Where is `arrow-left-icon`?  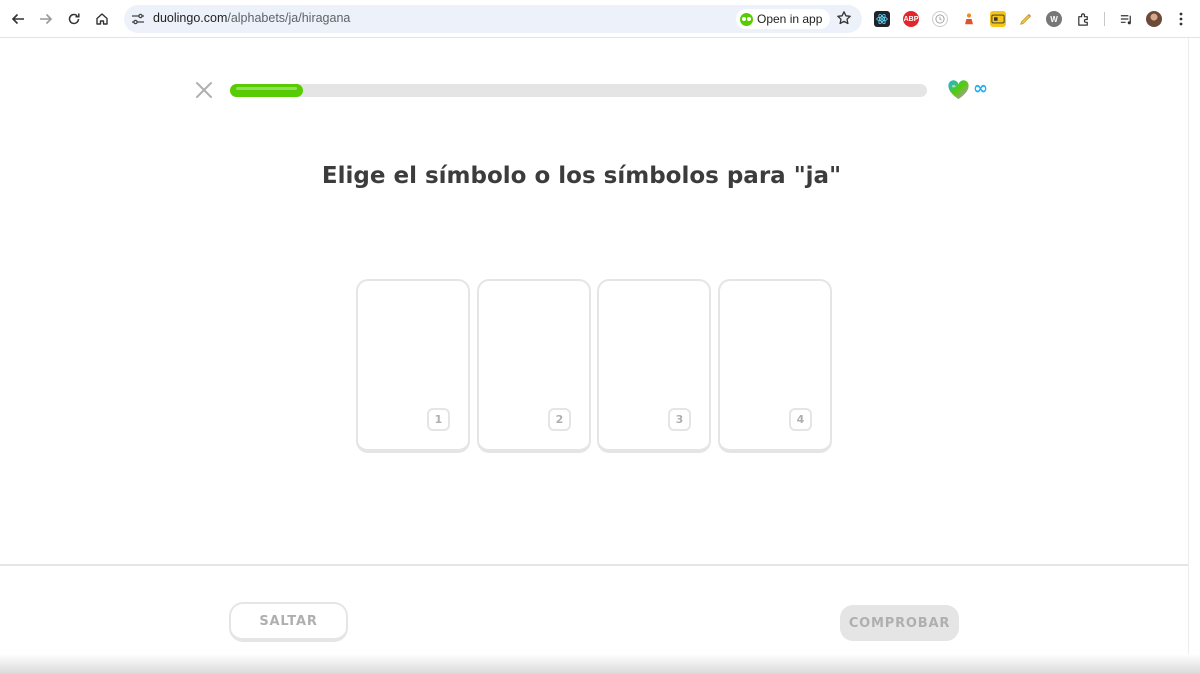
arrow-left-icon is located at coordinates (17, 19).